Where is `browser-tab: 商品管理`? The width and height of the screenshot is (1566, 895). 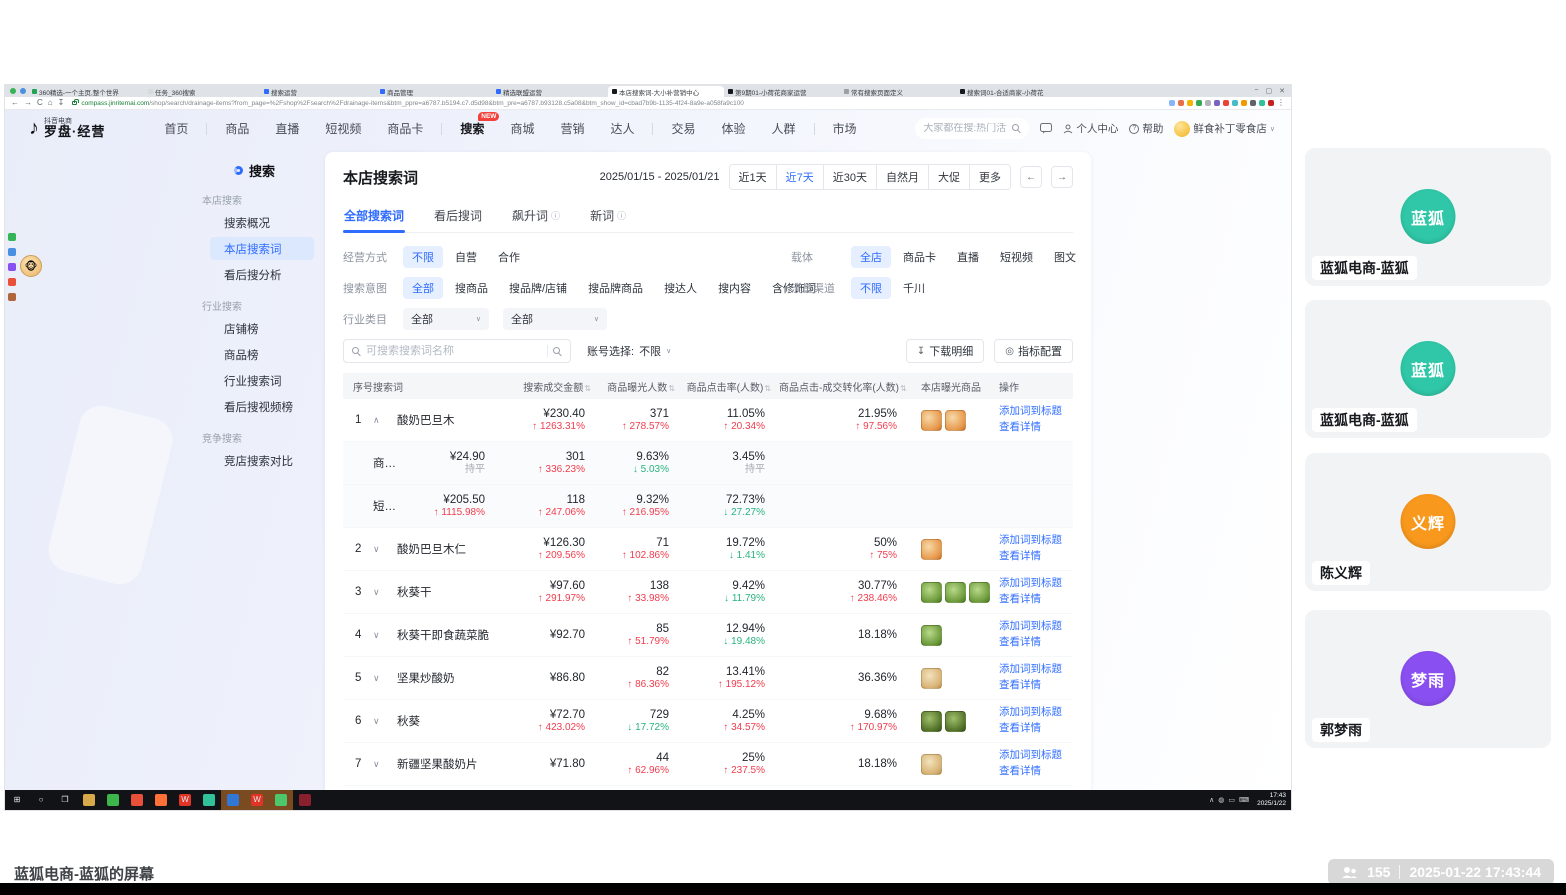 browser-tab: 商品管理 is located at coordinates (434, 91).